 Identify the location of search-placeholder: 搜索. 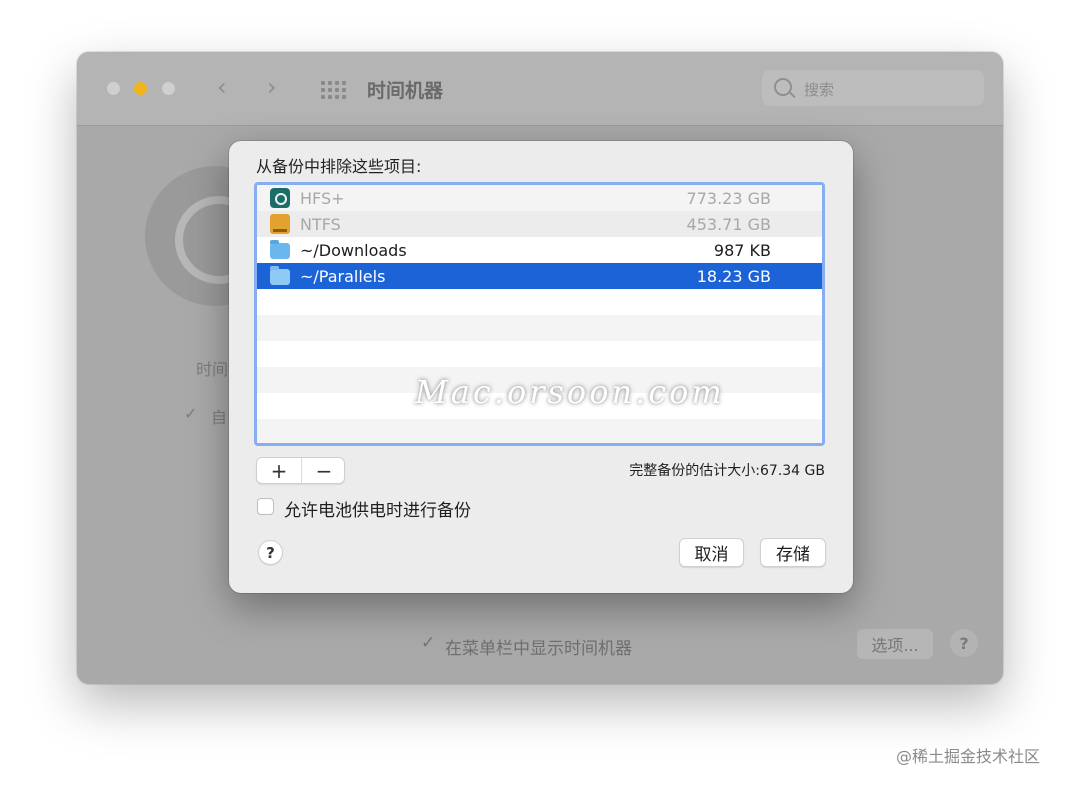
(819, 90).